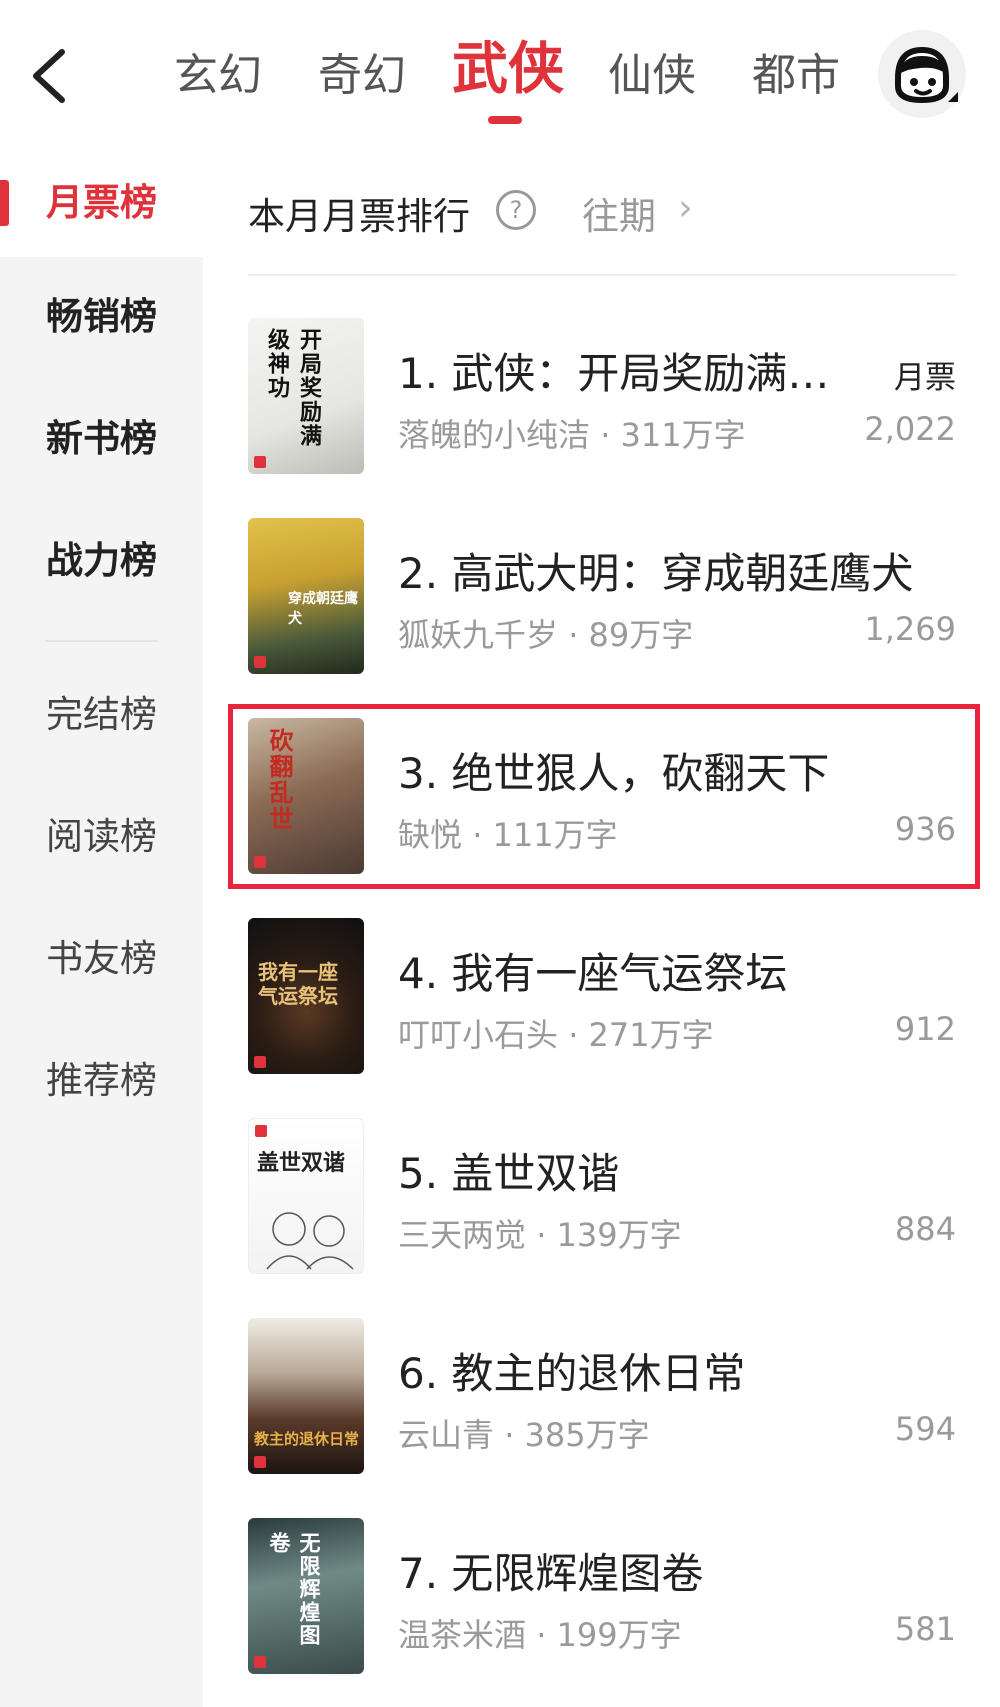 The width and height of the screenshot is (1000, 1707). What do you see at coordinates (685, 207) in the screenshot?
I see `chevron-right-icon: ›` at bounding box center [685, 207].